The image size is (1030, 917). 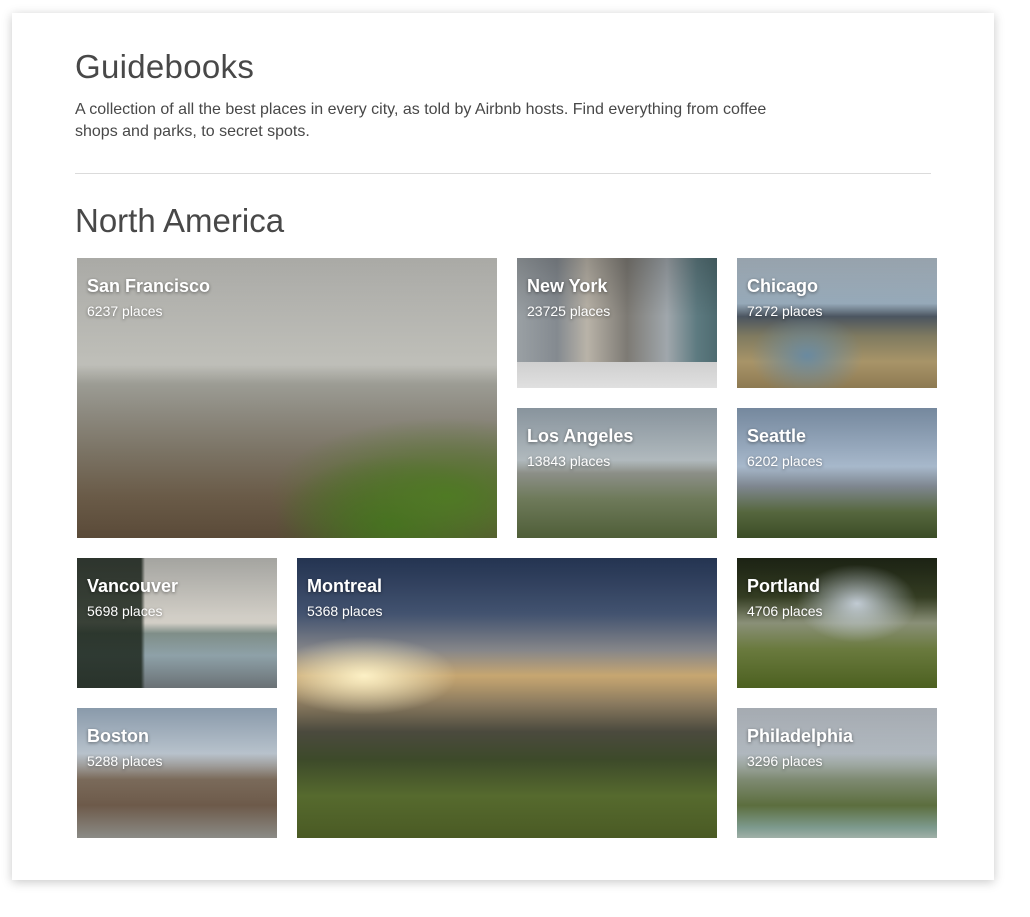 What do you see at coordinates (580, 436) in the screenshot?
I see `city-name: Los Angeles` at bounding box center [580, 436].